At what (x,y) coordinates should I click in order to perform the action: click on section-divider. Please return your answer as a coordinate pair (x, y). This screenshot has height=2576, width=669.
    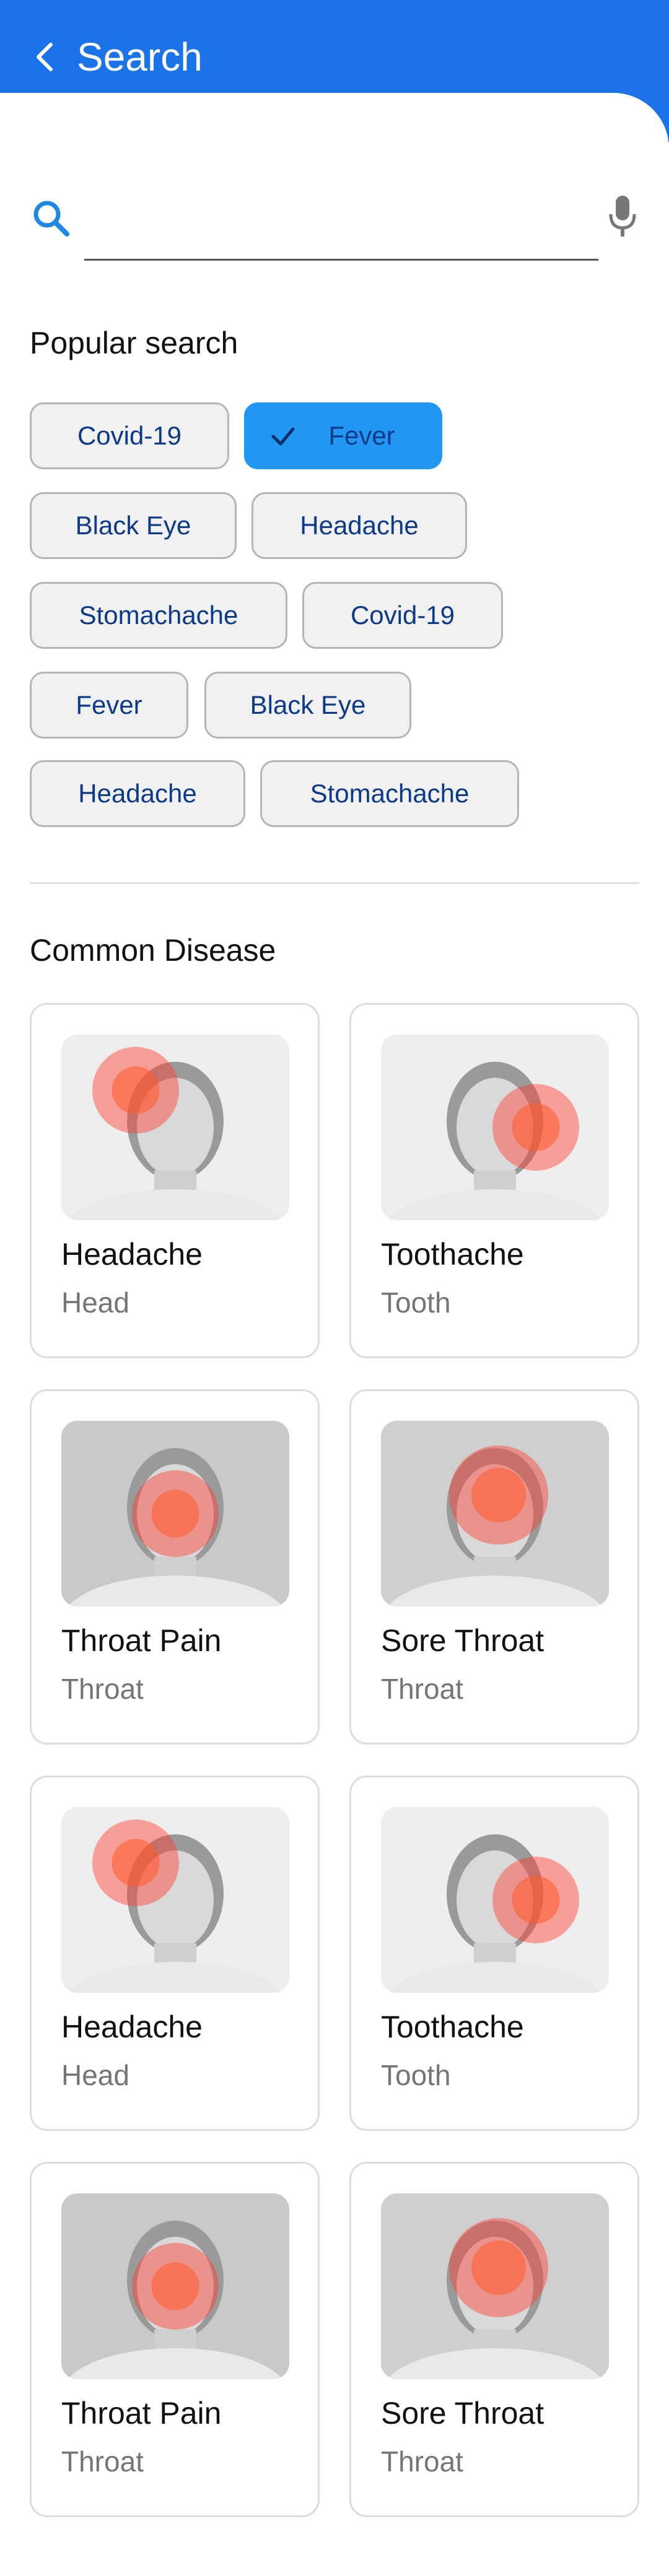
    Looking at the image, I should click on (334, 883).